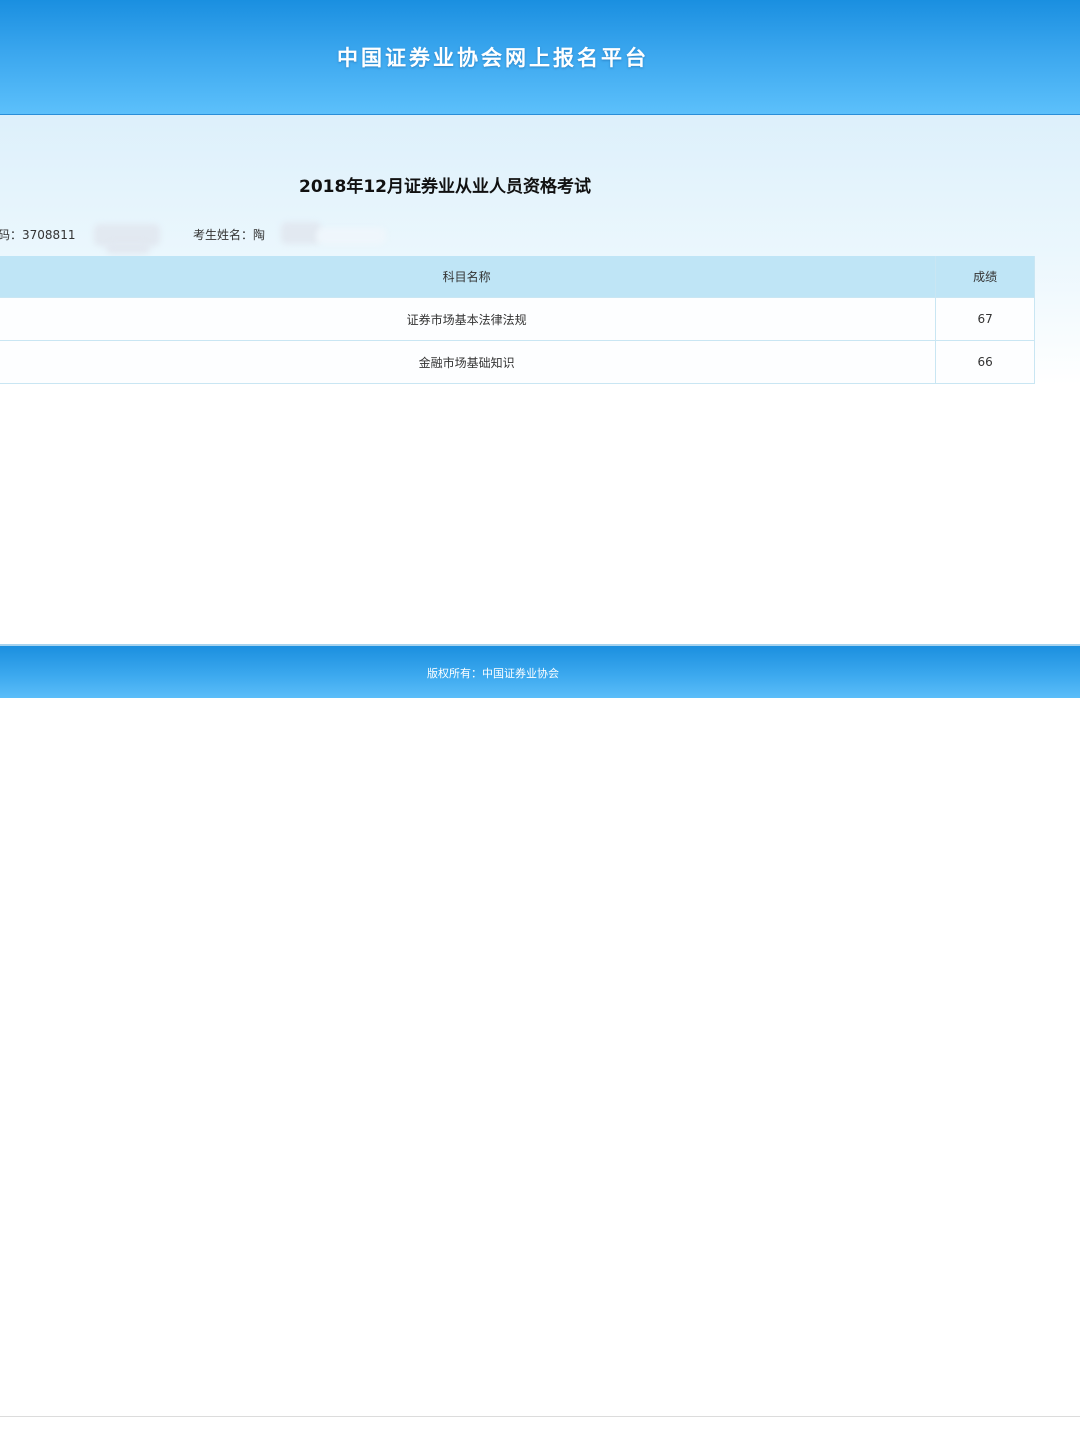 The image size is (1080, 1440). I want to click on name-redaction, so click(301, 233).